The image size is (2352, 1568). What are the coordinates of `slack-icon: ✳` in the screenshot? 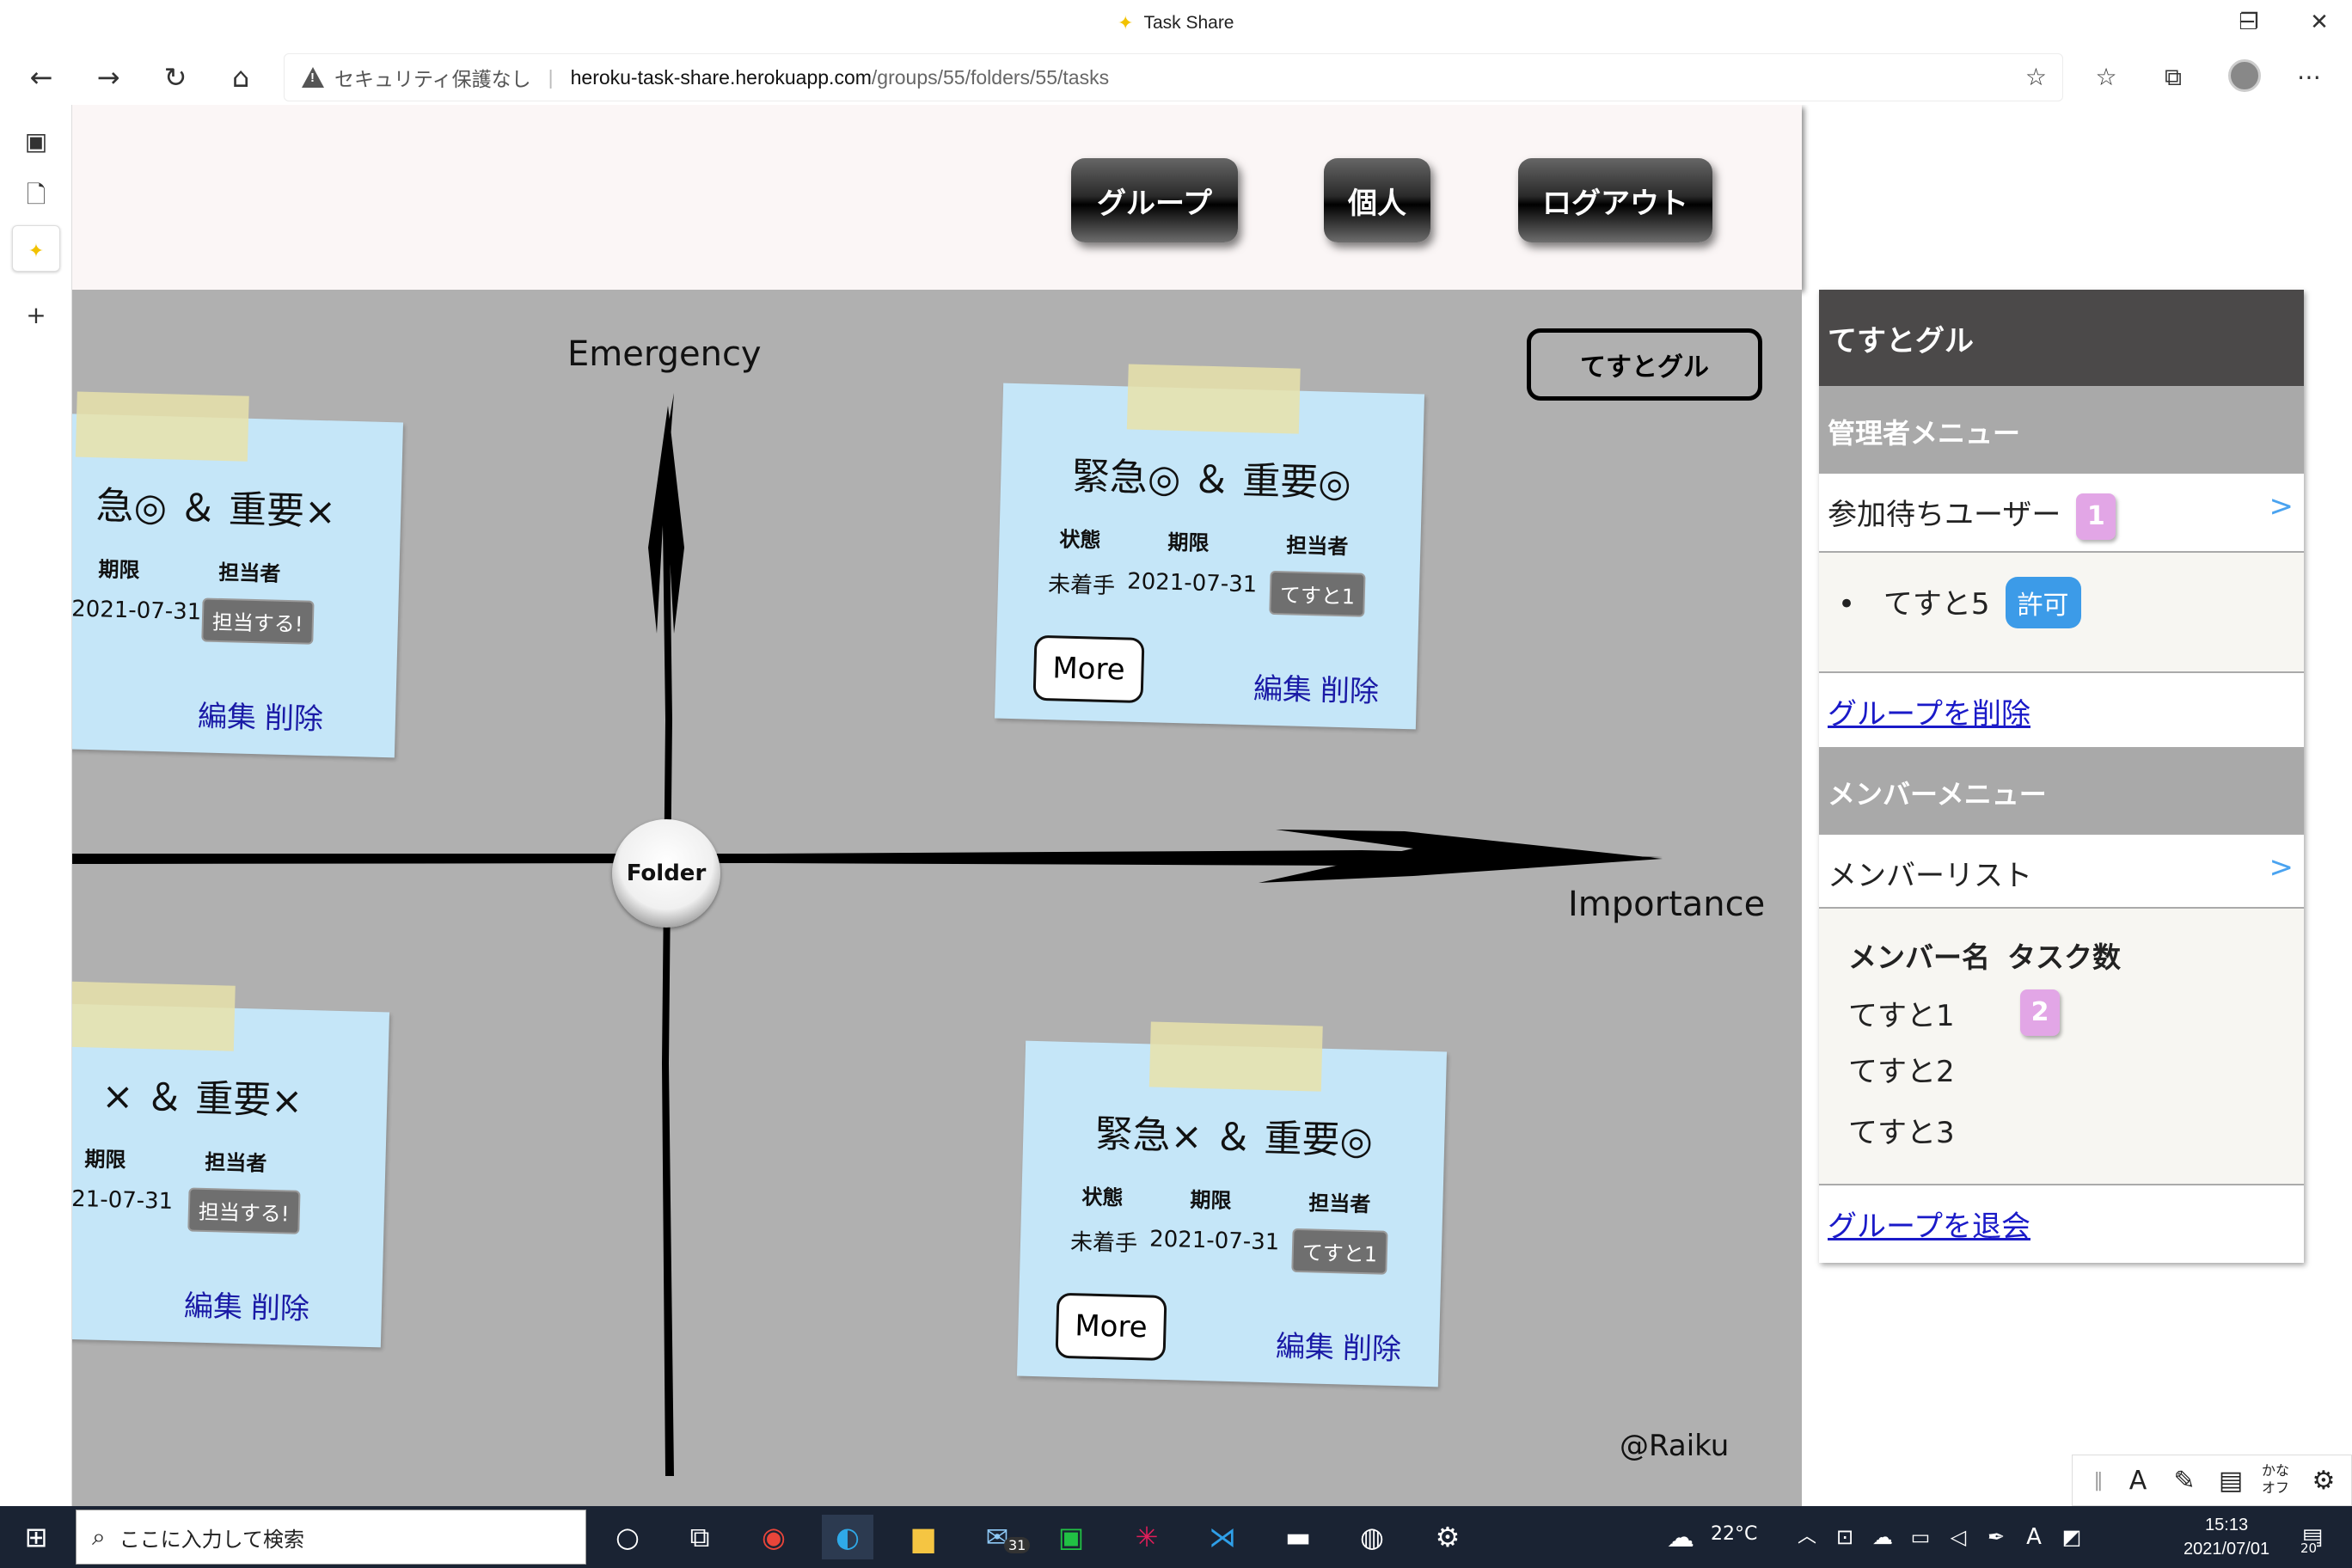 It's located at (1147, 1537).